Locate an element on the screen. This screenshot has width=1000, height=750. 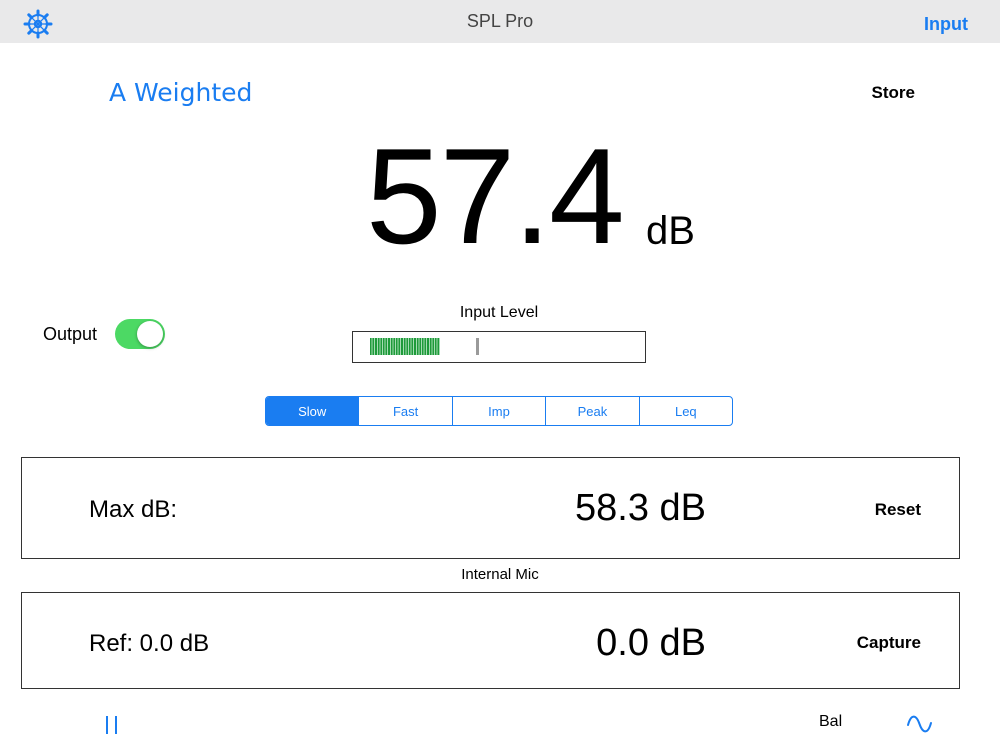
input-level-fill is located at coordinates (405, 346).